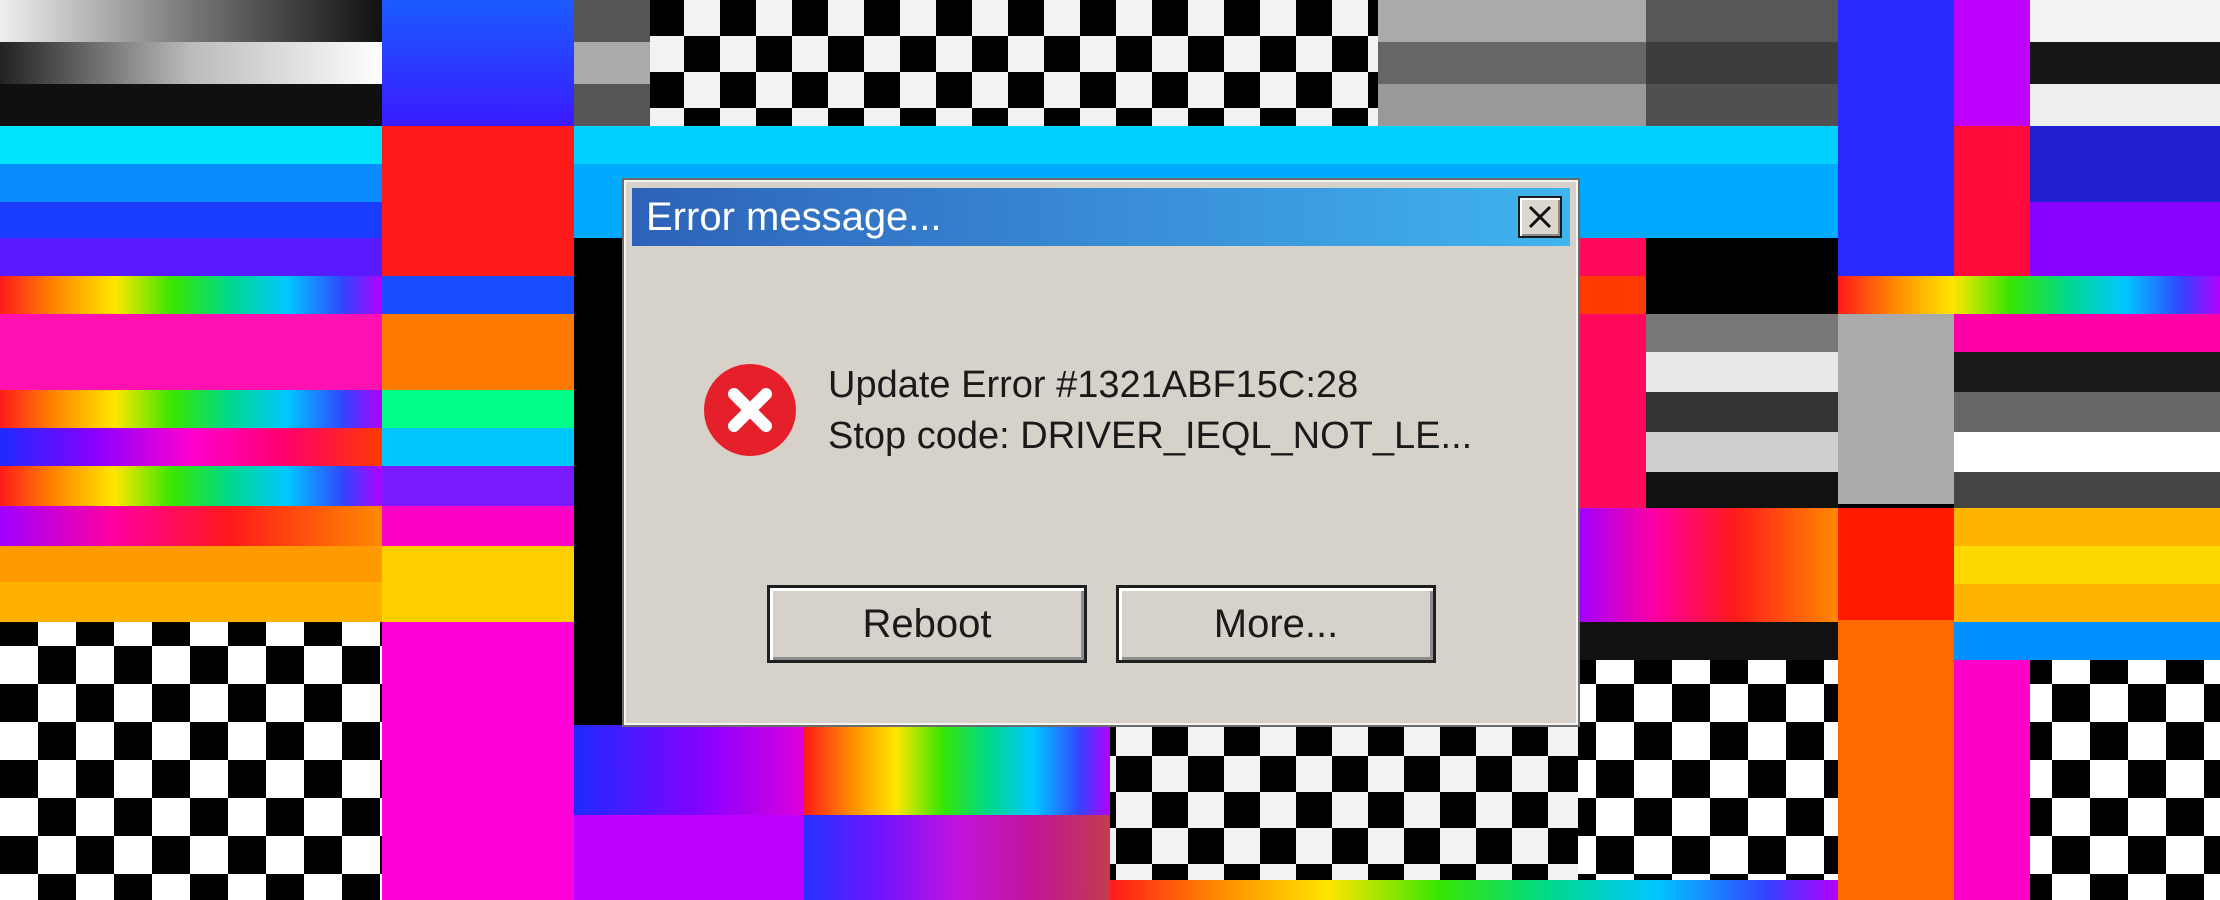  What do you see at coordinates (750, 410) in the screenshot?
I see `error-x-icon` at bounding box center [750, 410].